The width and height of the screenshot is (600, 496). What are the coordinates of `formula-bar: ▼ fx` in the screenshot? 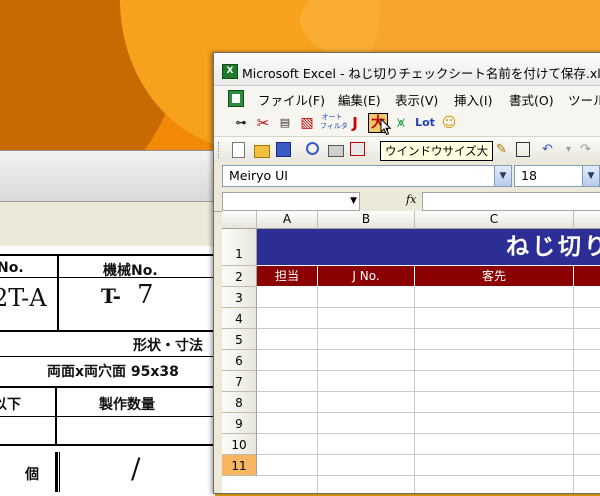 It's located at (407, 201).